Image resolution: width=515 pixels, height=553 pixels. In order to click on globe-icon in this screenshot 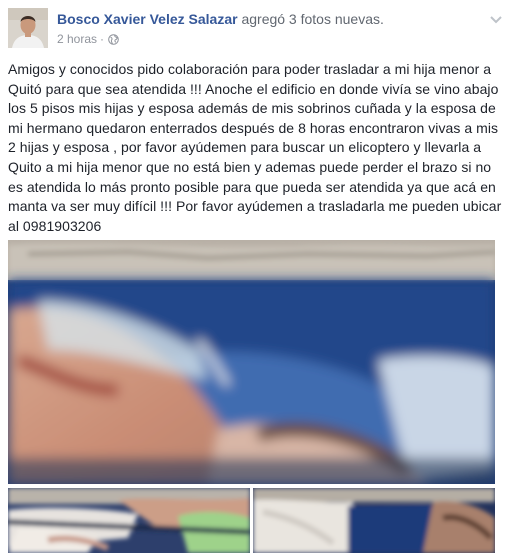, I will do `click(113, 39)`.